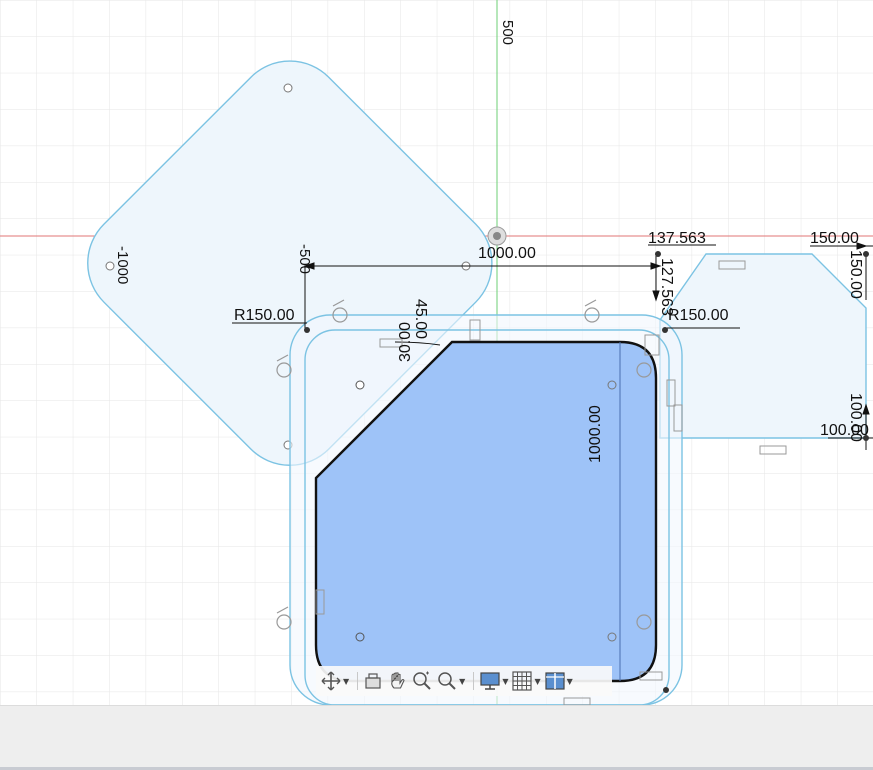 This screenshot has width=873, height=770. I want to click on zoom-button, so click(422, 681).